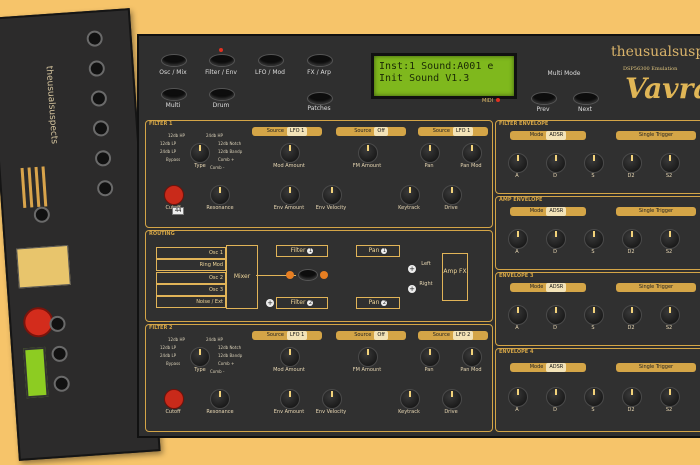 The image size is (700, 465). Describe the element at coordinates (275, 131) in the screenshot. I see `source-label: Source` at that location.